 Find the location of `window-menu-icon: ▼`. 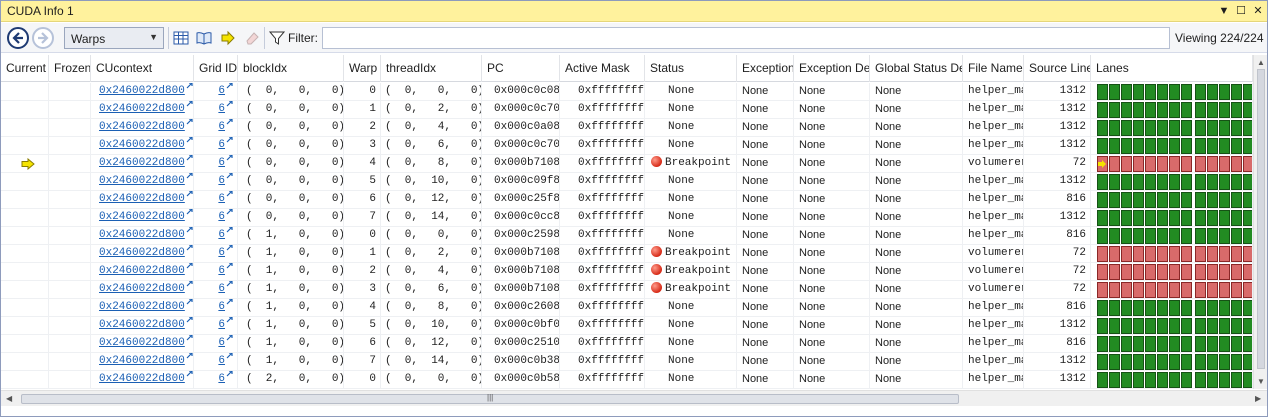

window-menu-icon: ▼ is located at coordinates (1224, 11).